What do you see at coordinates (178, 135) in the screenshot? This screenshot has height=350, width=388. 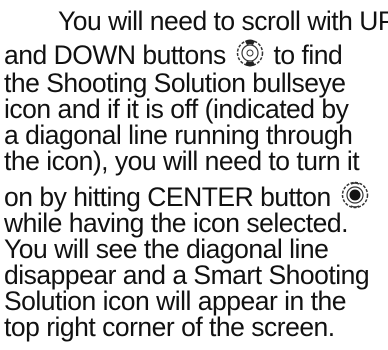 I see `text-line-5: a diagonal line running through` at bounding box center [178, 135].